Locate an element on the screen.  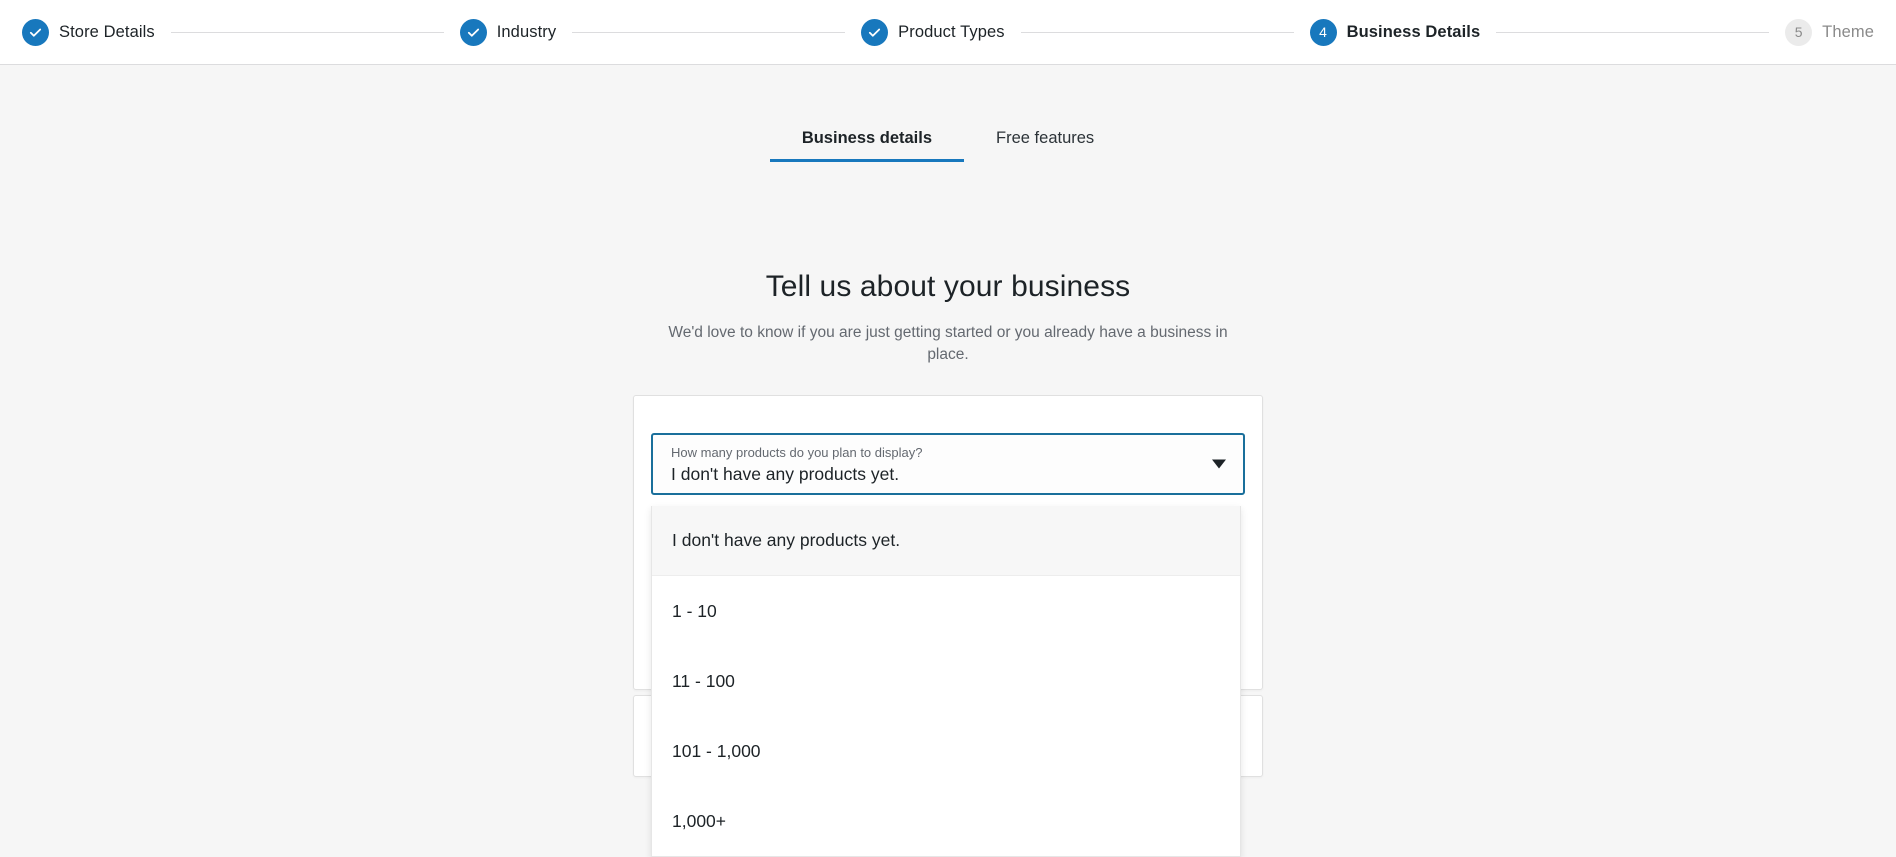
tab-label: Free features is located at coordinates (1045, 138).